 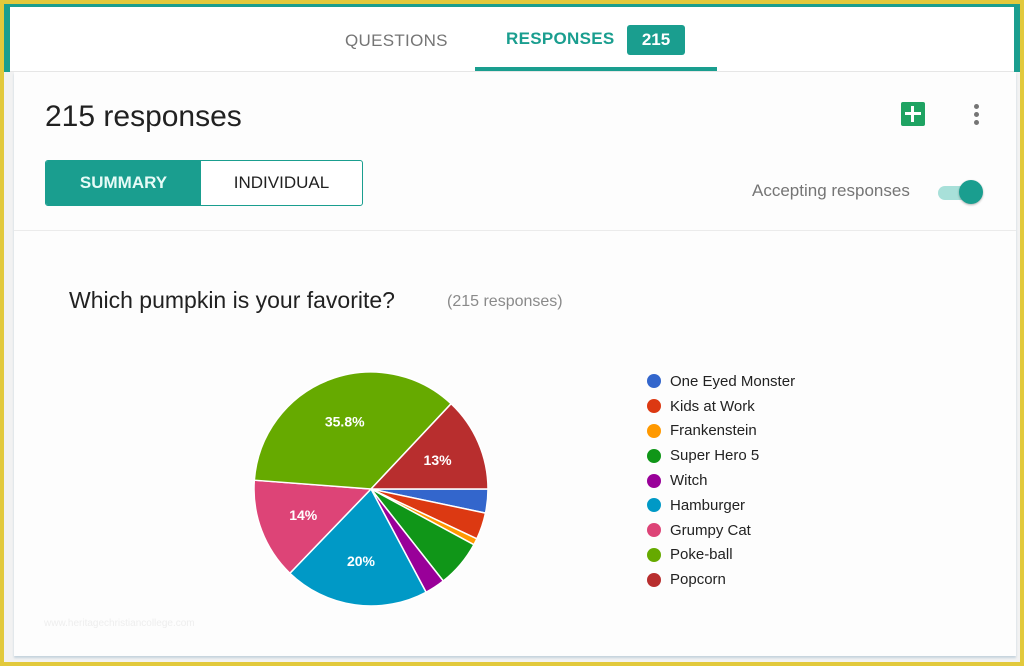 I want to click on legend-label: Super Hero 5, so click(x=715, y=456).